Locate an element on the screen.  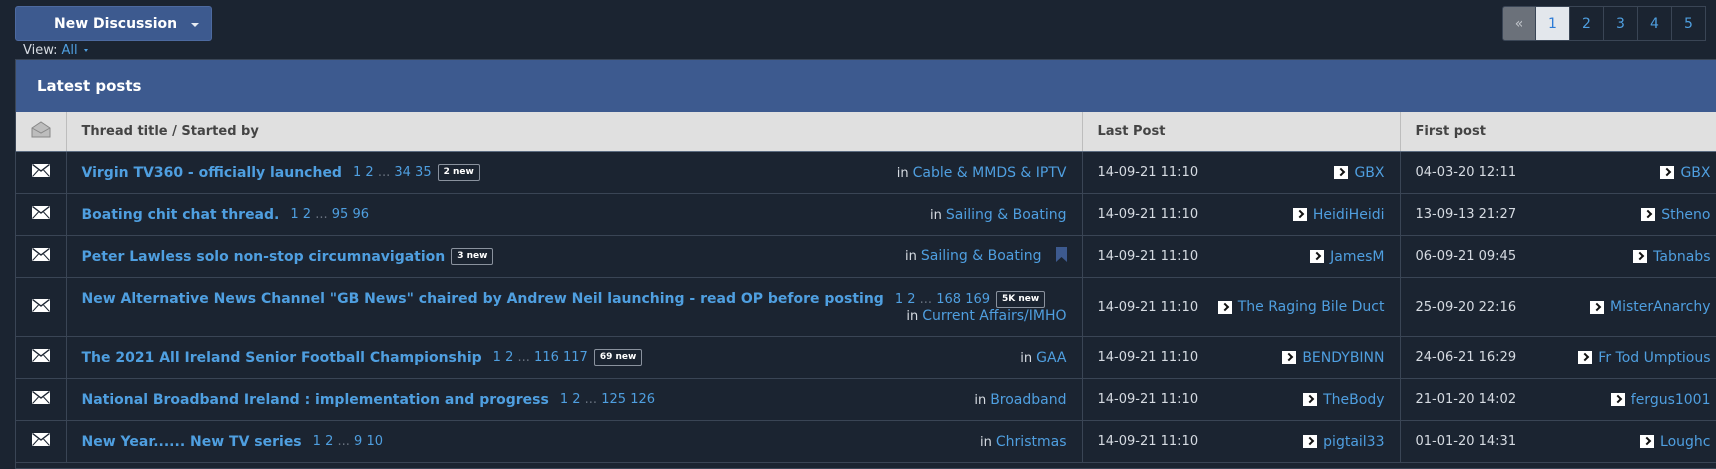
first-post-cell: 06-09-21 09:45 Tabnabs is located at coordinates (1558, 256).